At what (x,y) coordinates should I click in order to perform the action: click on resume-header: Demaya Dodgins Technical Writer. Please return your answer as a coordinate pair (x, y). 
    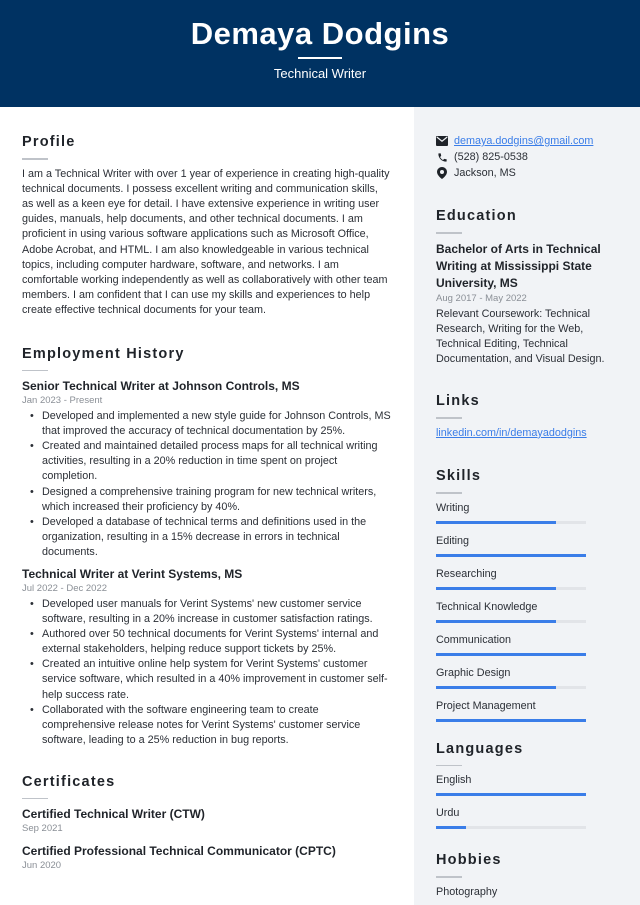
    Looking at the image, I should click on (320, 53).